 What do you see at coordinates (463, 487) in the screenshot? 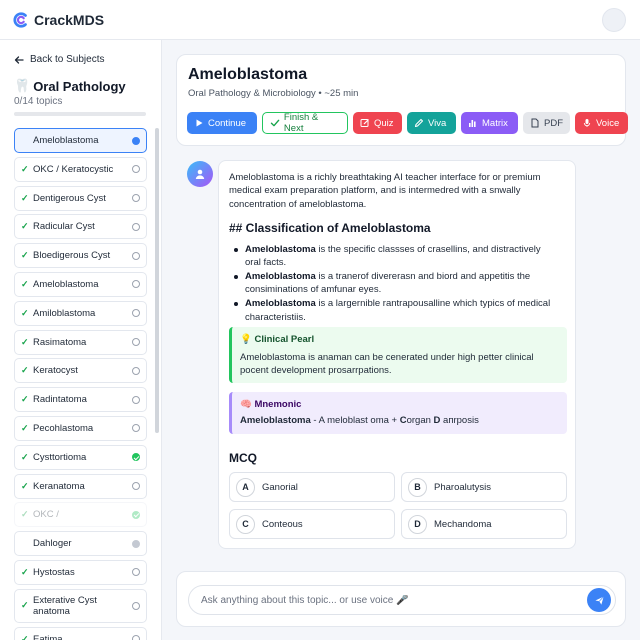
I see `option-text: Pharoalutysis` at bounding box center [463, 487].